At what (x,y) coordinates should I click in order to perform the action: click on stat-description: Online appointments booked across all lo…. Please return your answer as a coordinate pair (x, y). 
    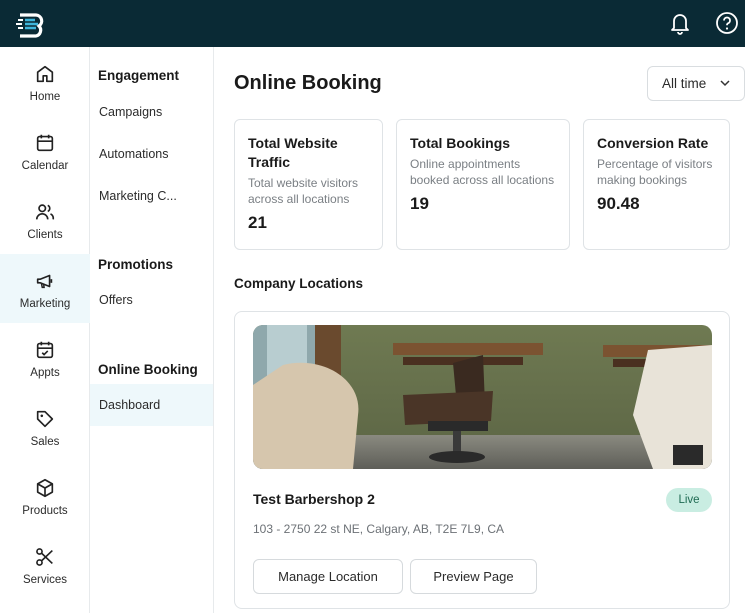
    Looking at the image, I should click on (482, 172).